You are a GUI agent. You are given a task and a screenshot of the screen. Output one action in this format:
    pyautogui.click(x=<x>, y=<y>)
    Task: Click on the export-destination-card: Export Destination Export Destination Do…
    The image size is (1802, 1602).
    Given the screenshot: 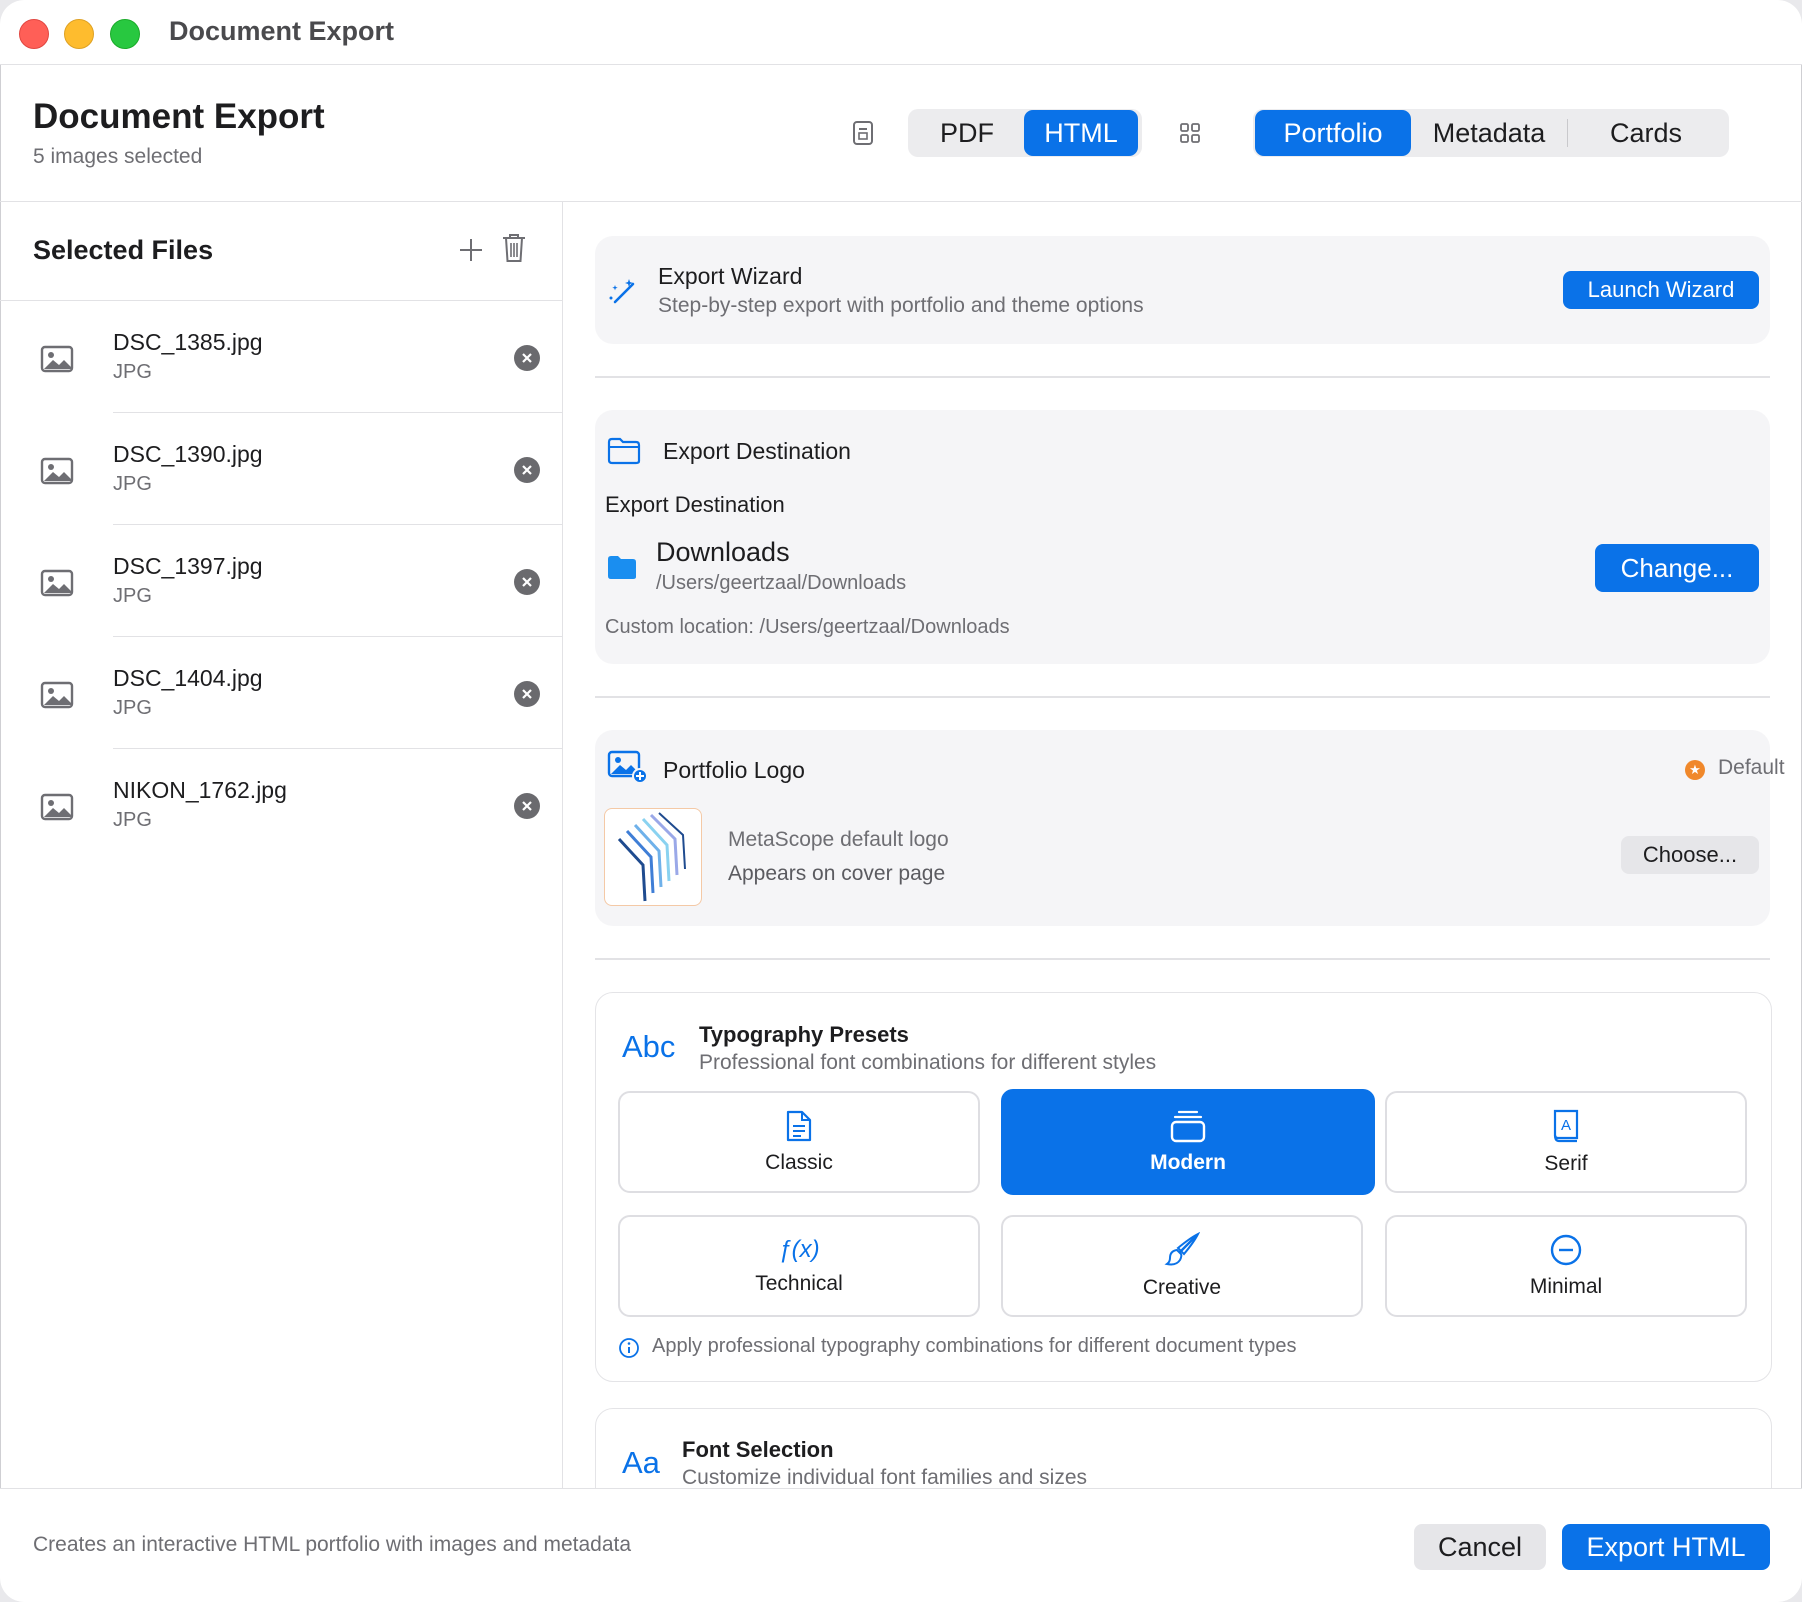 What is the action you would take?
    pyautogui.click(x=1182, y=537)
    